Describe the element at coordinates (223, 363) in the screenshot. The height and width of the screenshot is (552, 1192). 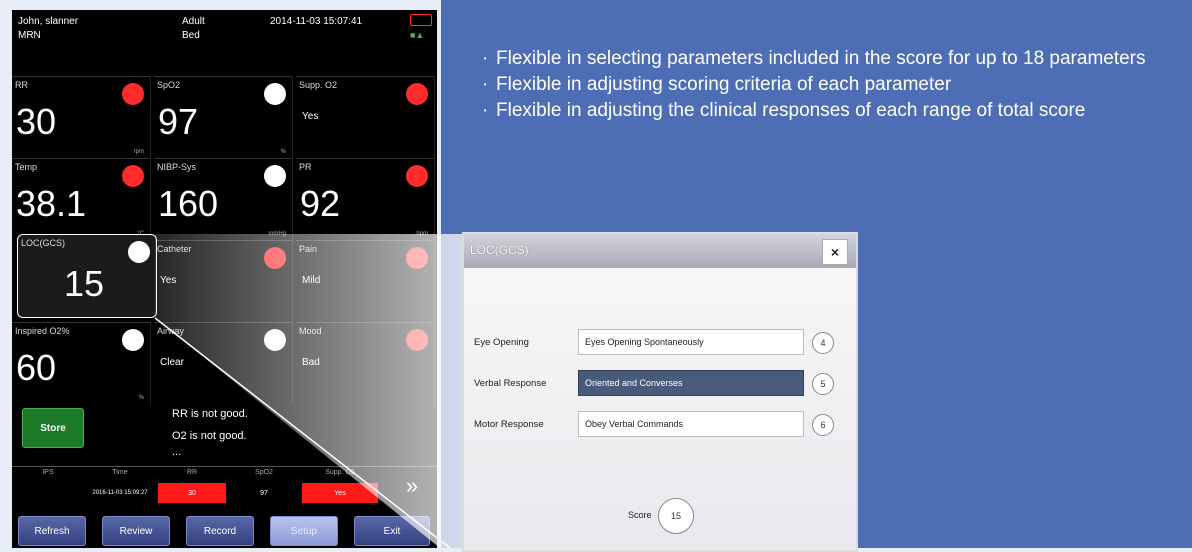
I see `tile-airway: Airway Clear` at that location.